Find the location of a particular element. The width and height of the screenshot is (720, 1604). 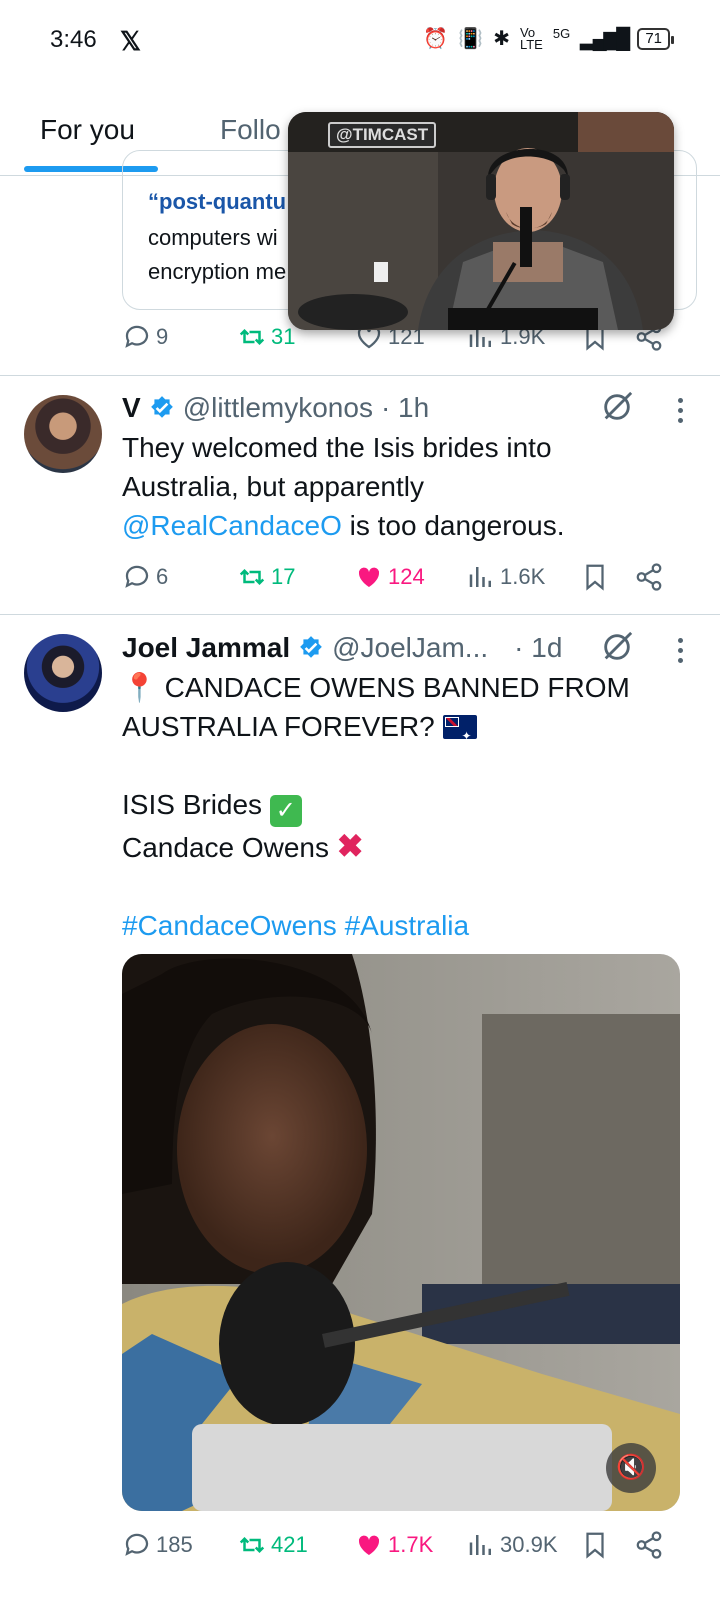

quote-line-2: computers wi is located at coordinates (213, 237).